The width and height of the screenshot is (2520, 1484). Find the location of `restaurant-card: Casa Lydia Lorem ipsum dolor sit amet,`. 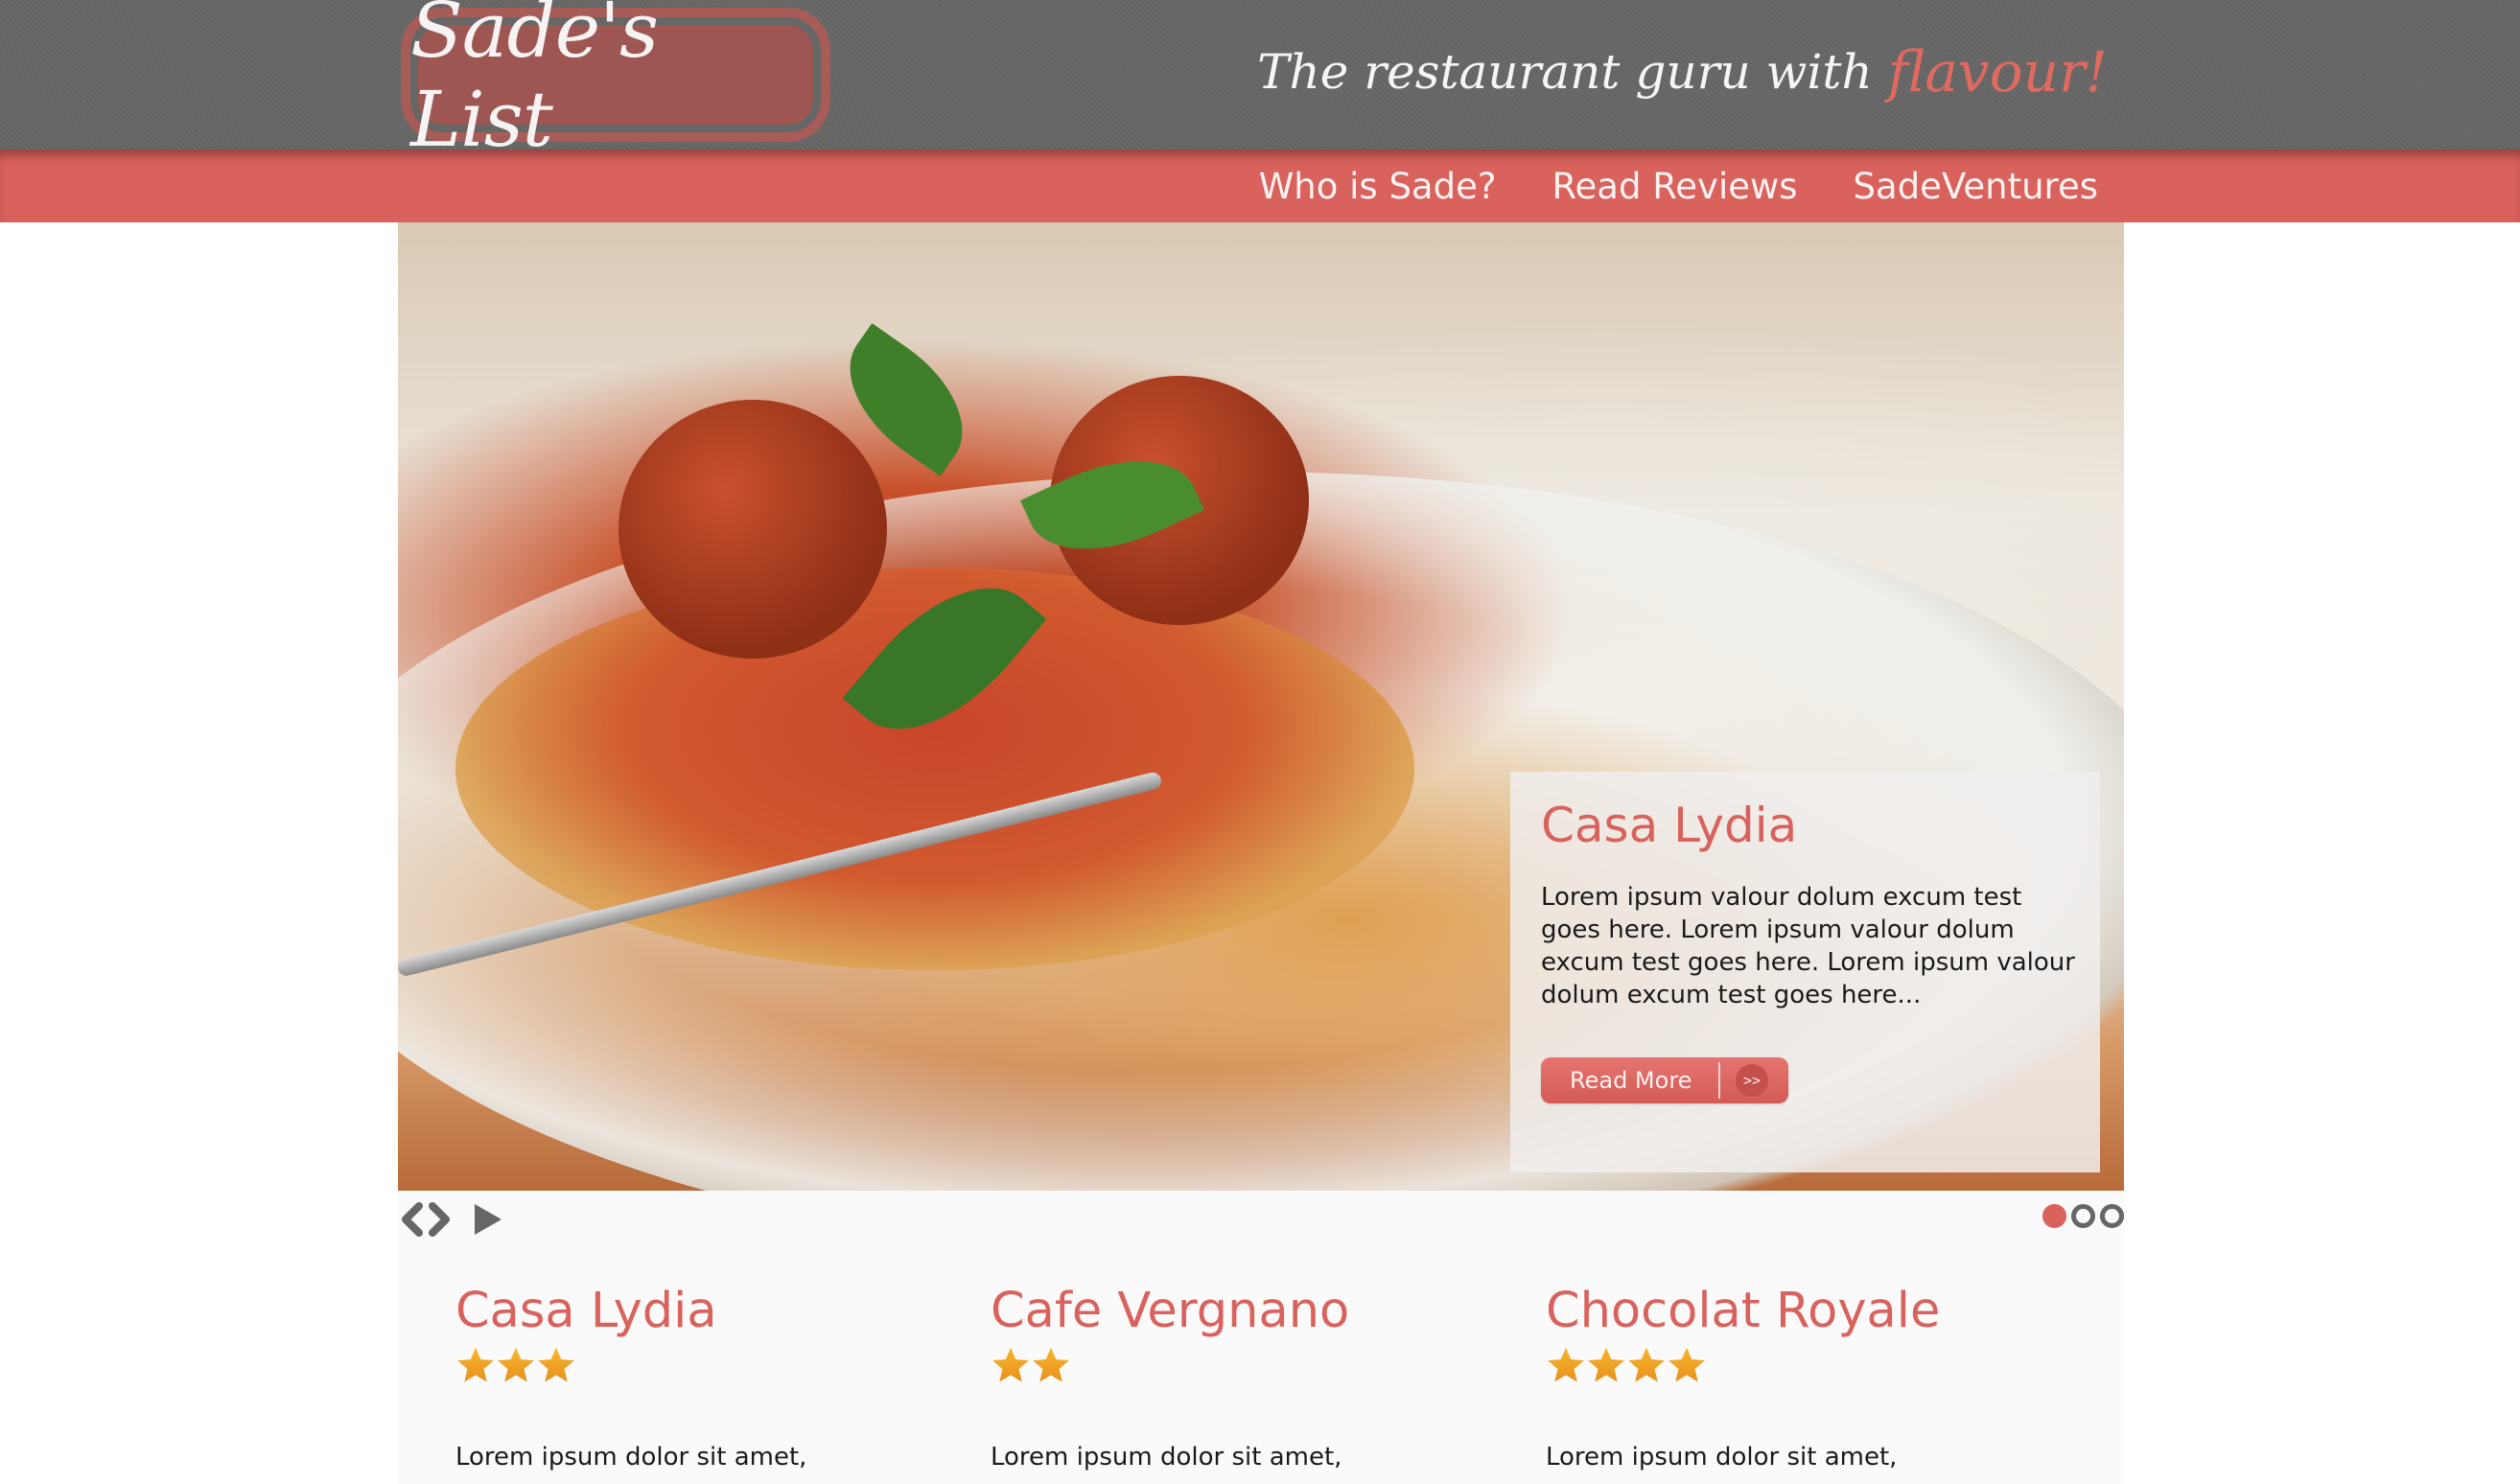

restaurant-card: Casa Lydia Lorem ipsum dolor sit amet, is located at coordinates (630, 1359).